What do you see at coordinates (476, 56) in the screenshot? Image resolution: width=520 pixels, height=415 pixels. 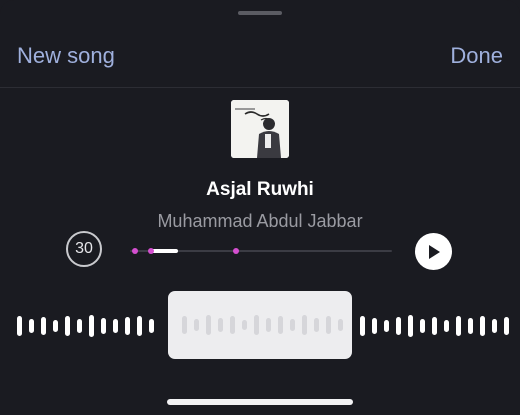 I see `done-button: Done` at bounding box center [476, 56].